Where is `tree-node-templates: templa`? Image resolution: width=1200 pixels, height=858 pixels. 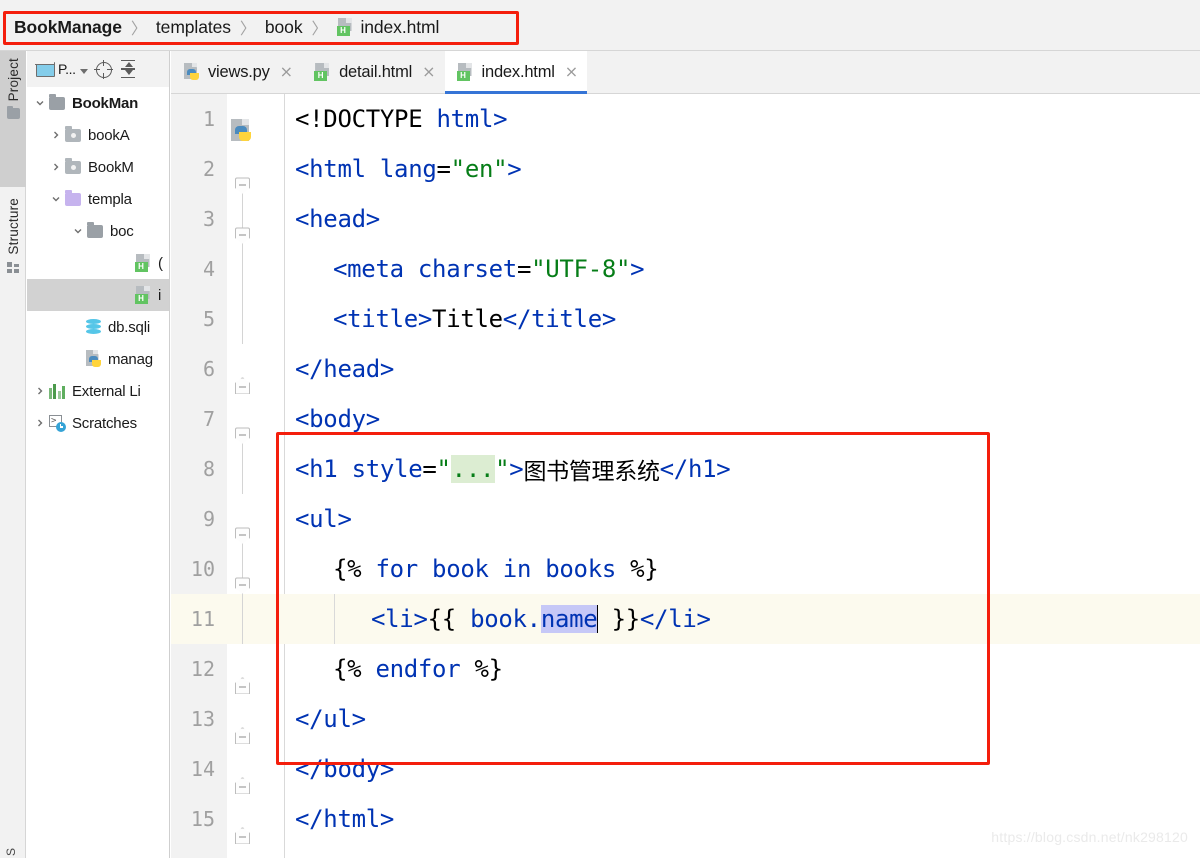
tree-node-templates: templa is located at coordinates (98, 199).